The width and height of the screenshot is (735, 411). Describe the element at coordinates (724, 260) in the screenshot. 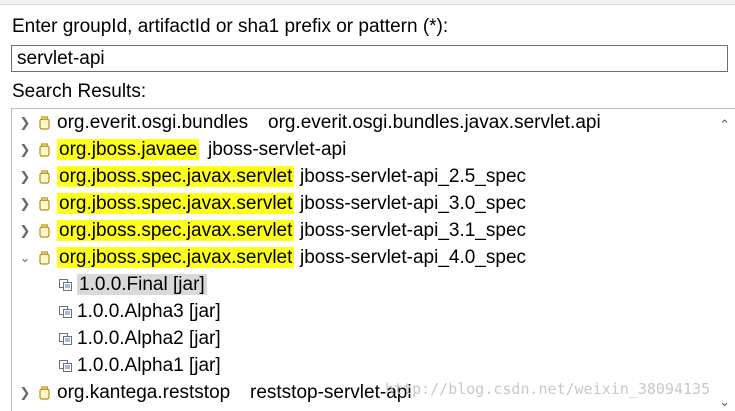

I see `vertical-scrollbar: ⌃ ⌄` at that location.